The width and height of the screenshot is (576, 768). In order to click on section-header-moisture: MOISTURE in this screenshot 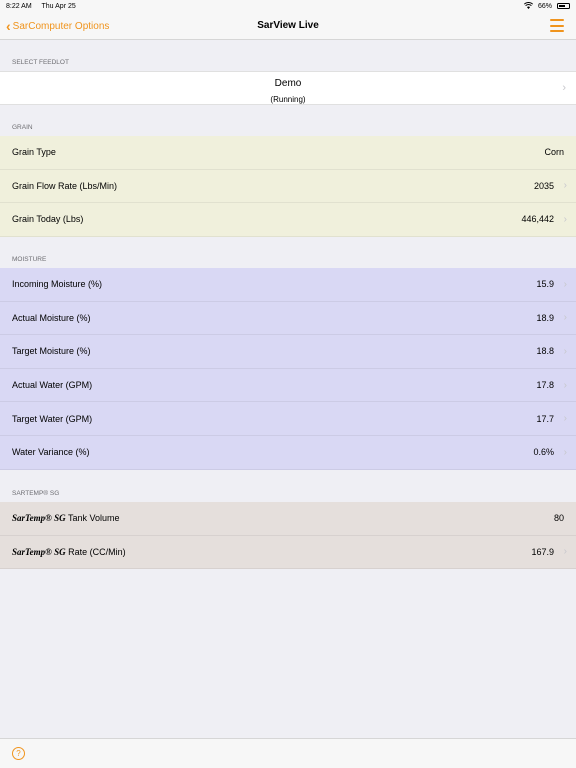, I will do `click(29, 259)`.